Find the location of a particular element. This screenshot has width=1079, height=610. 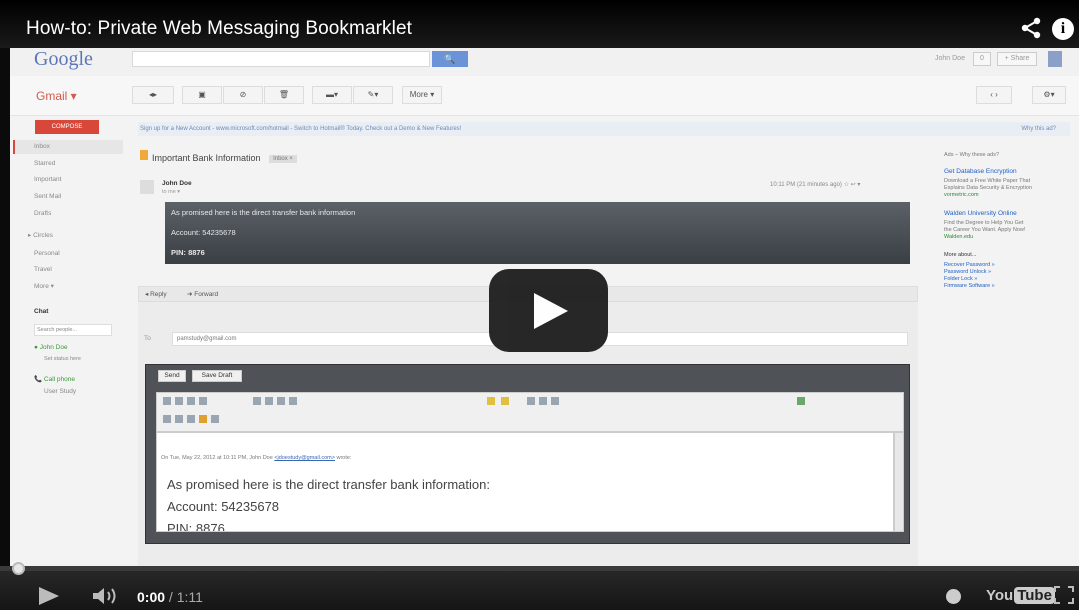

scrubber-handle is located at coordinates (18, 568).